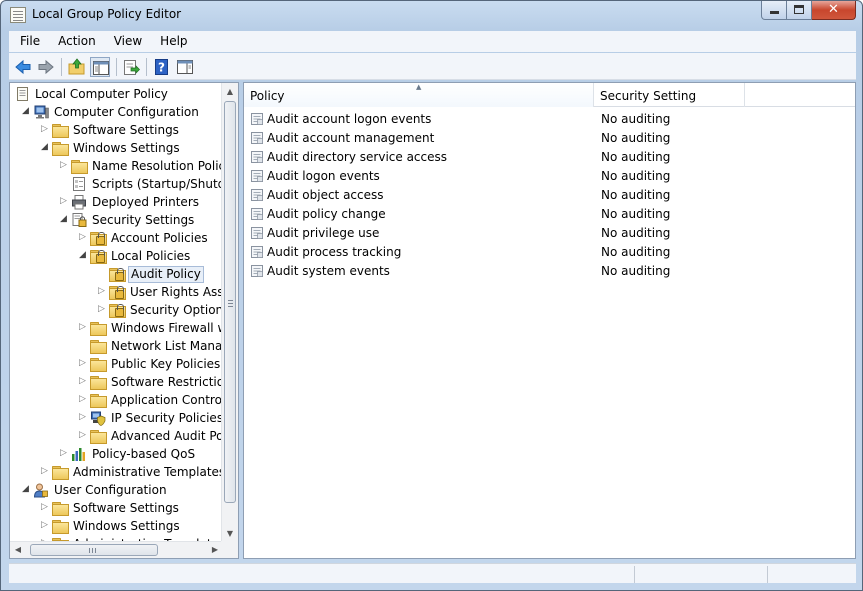 The width and height of the screenshot is (863, 591). Describe the element at coordinates (116, 166) in the screenshot. I see `tree-node-name-resolution-policy: ▷ Name Resolution Policy` at that location.